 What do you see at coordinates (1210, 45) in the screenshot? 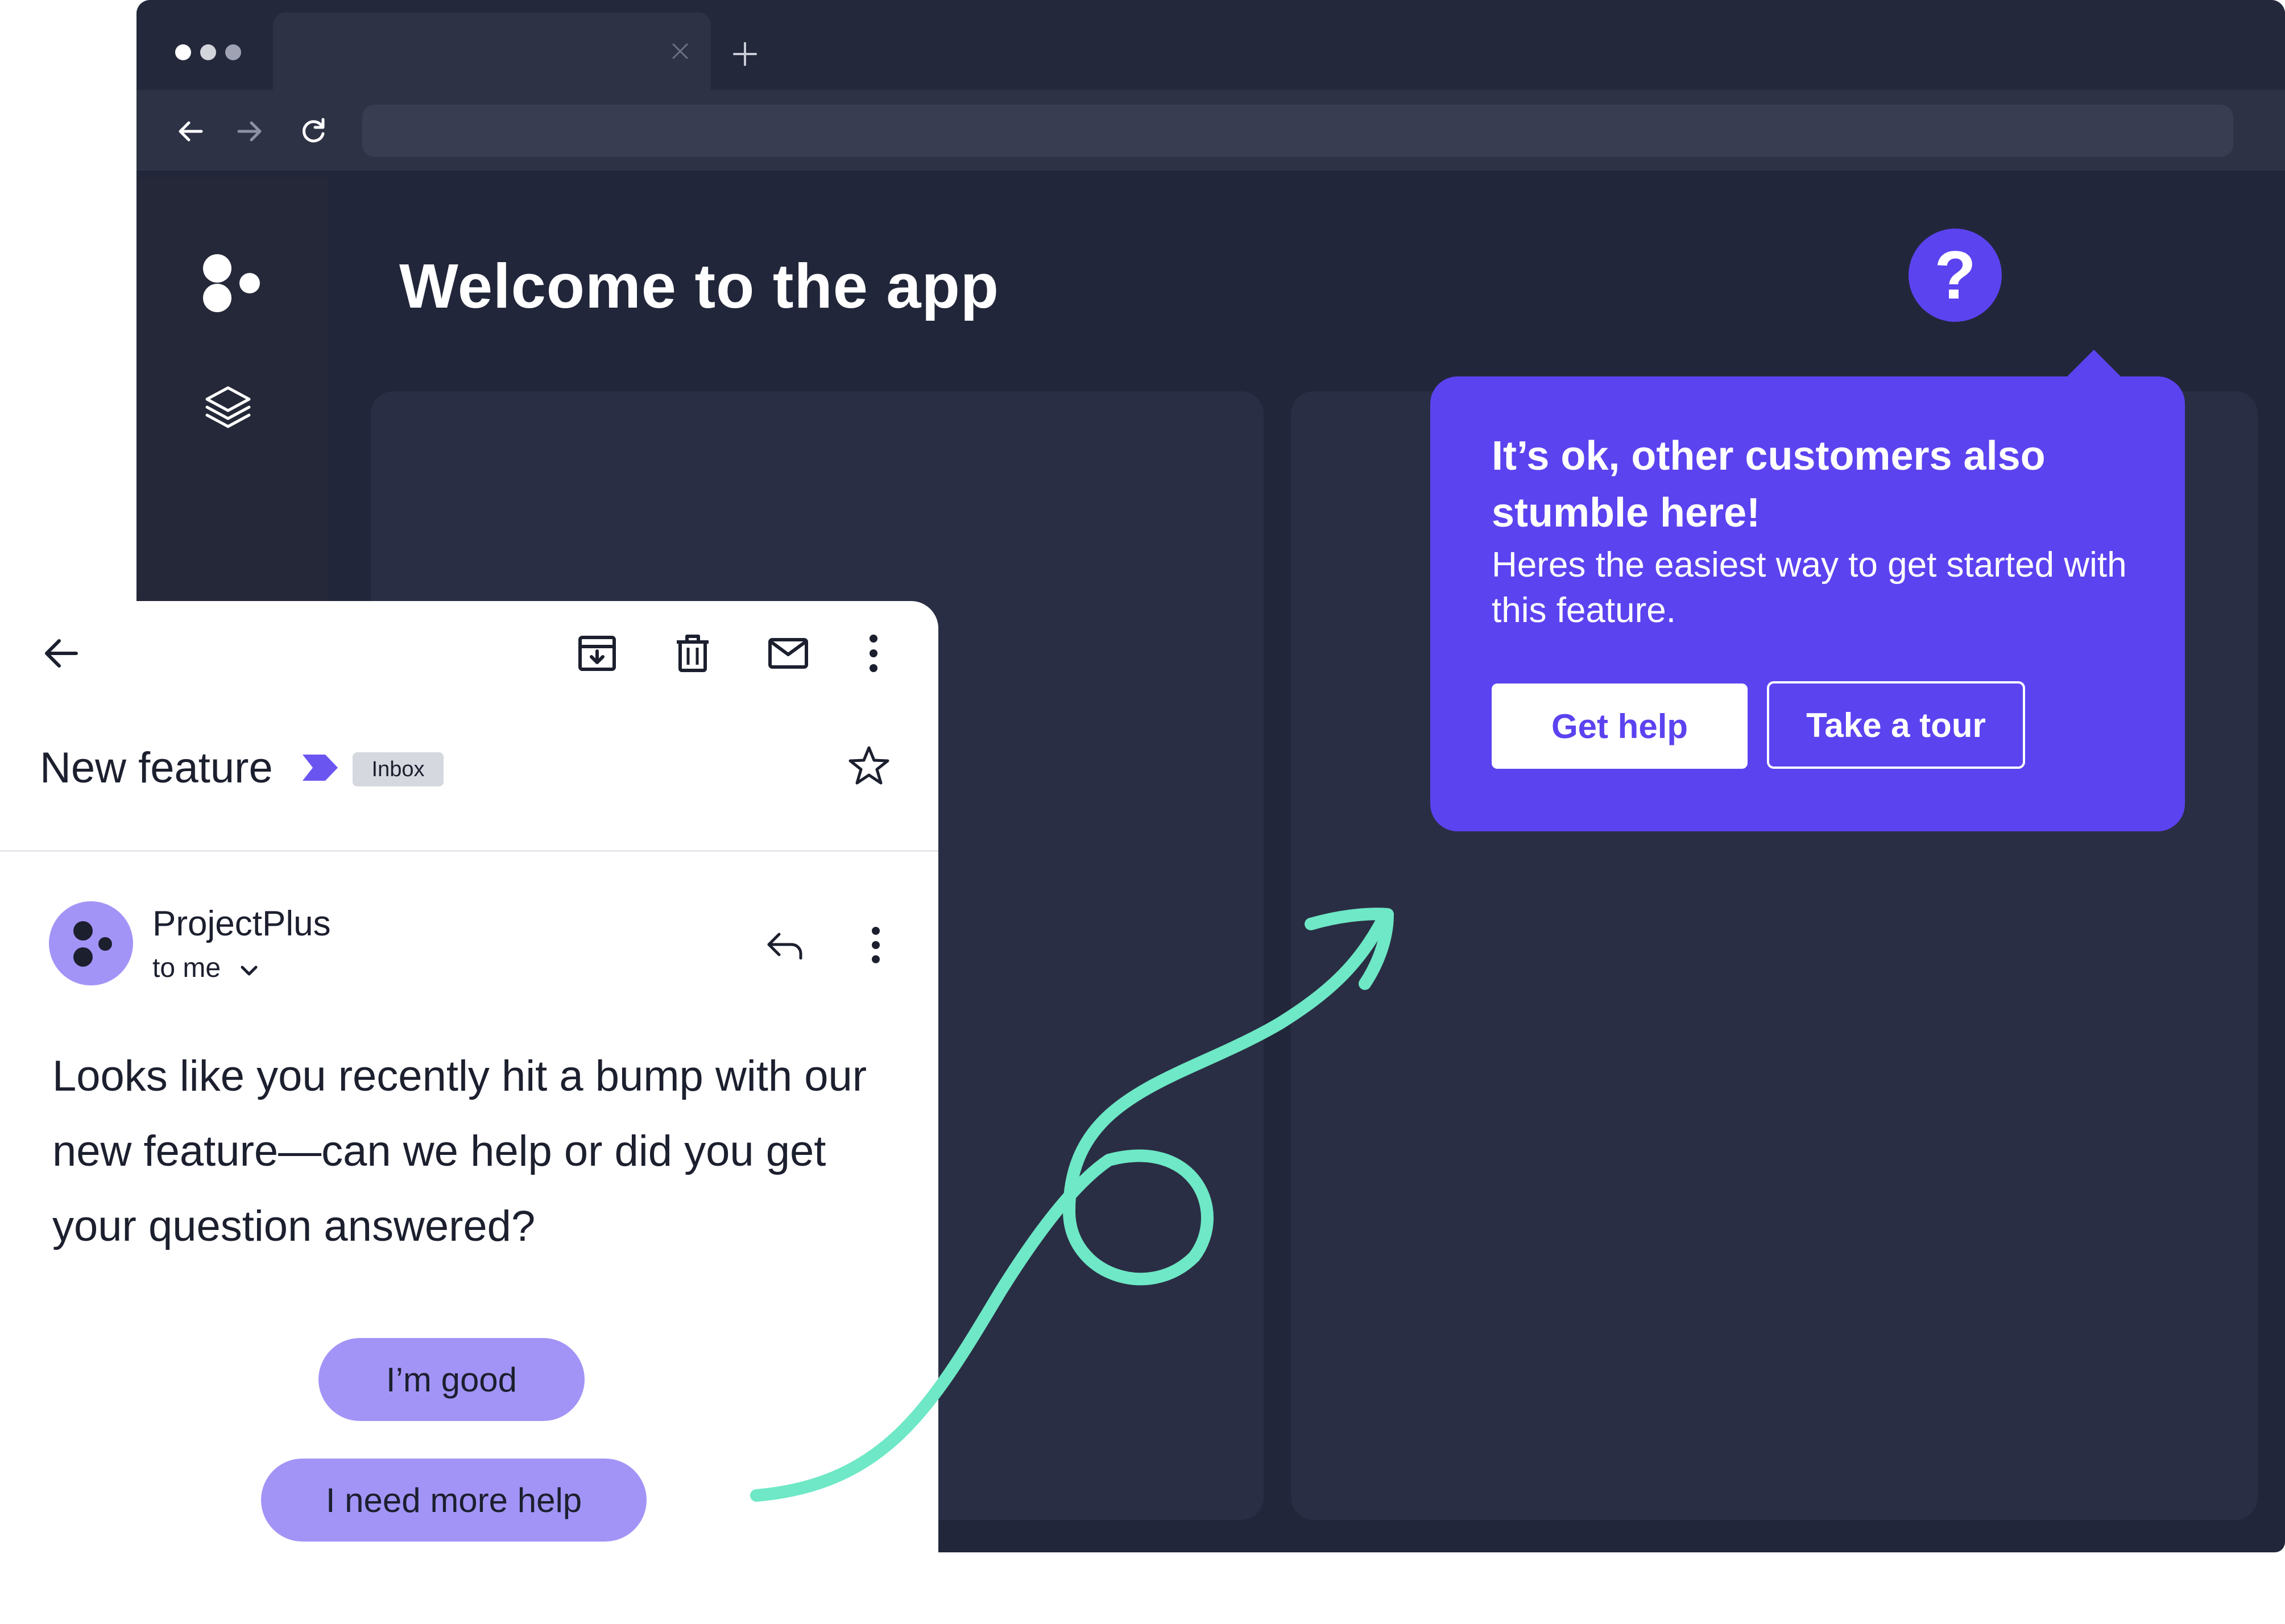
I see `browser-tab-bar` at bounding box center [1210, 45].